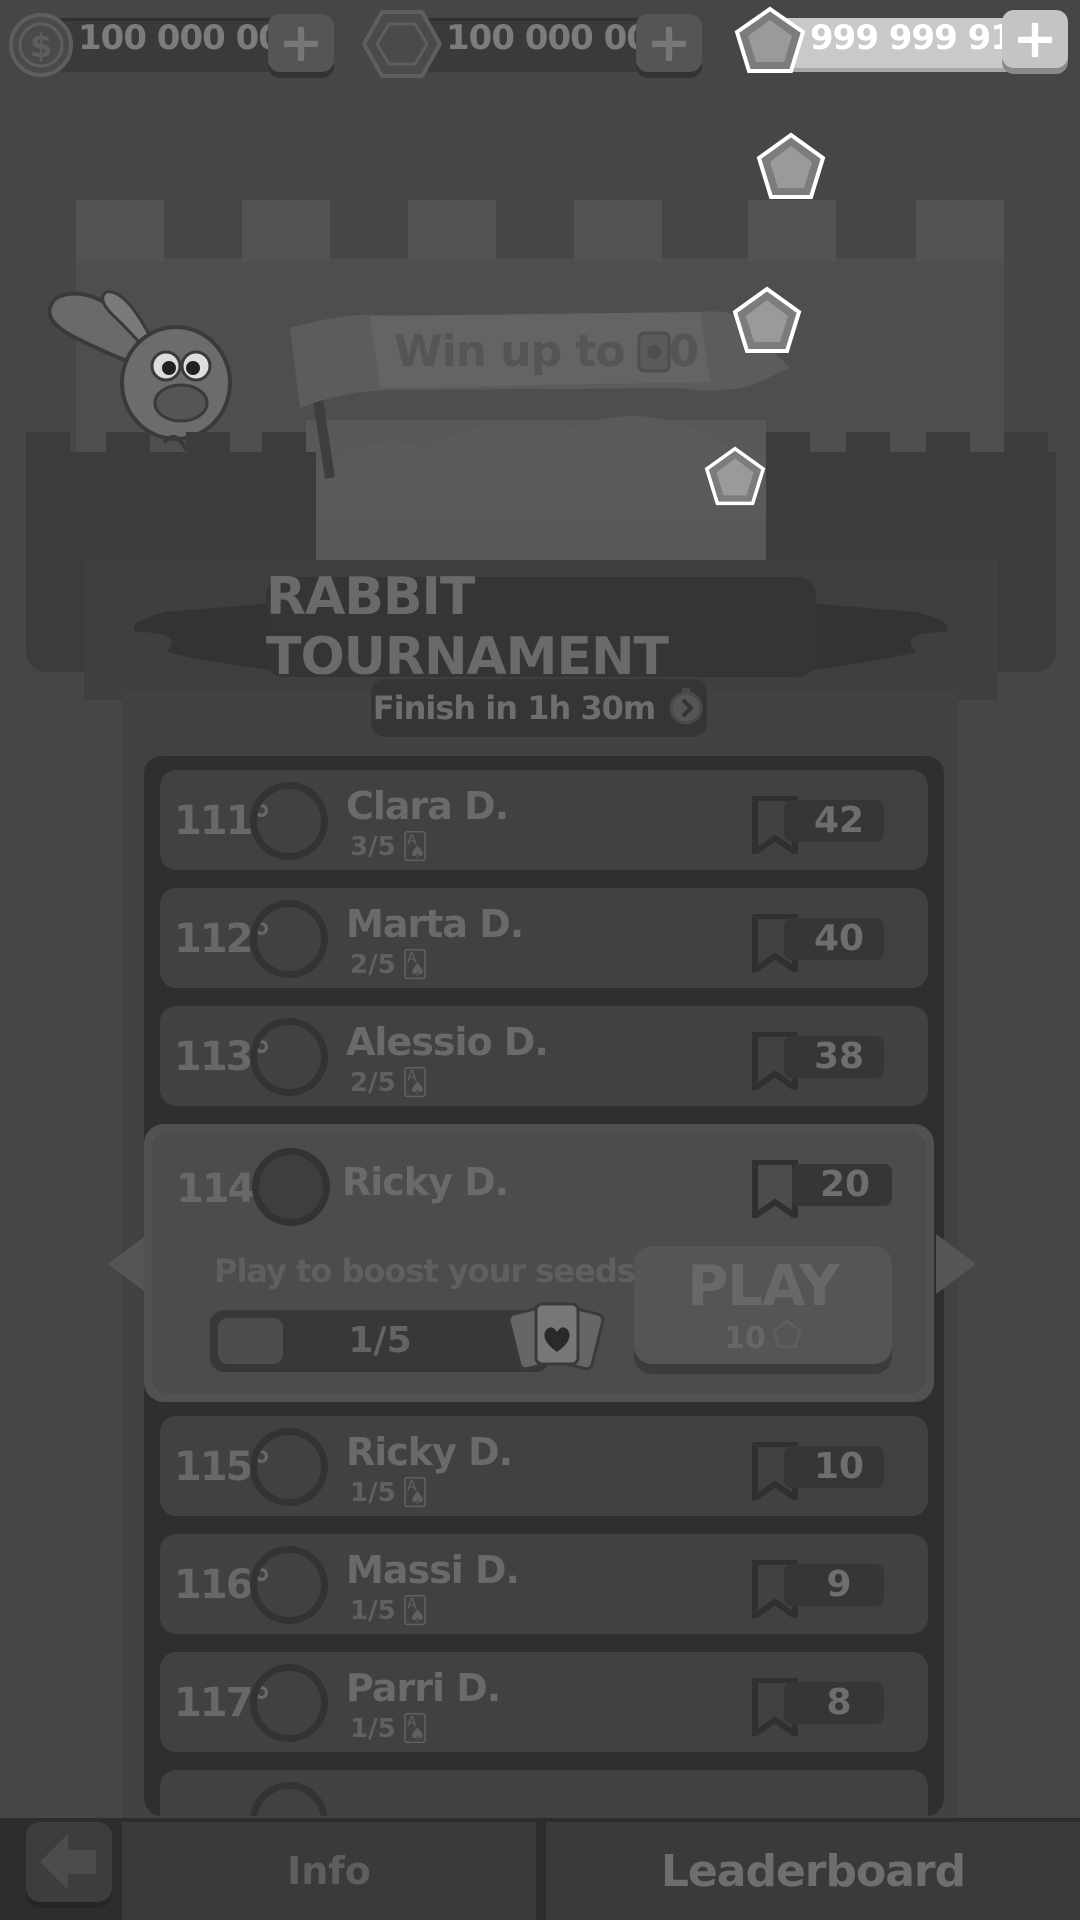  Describe the element at coordinates (556, 1338) in the screenshot. I see `cards-icon` at that location.